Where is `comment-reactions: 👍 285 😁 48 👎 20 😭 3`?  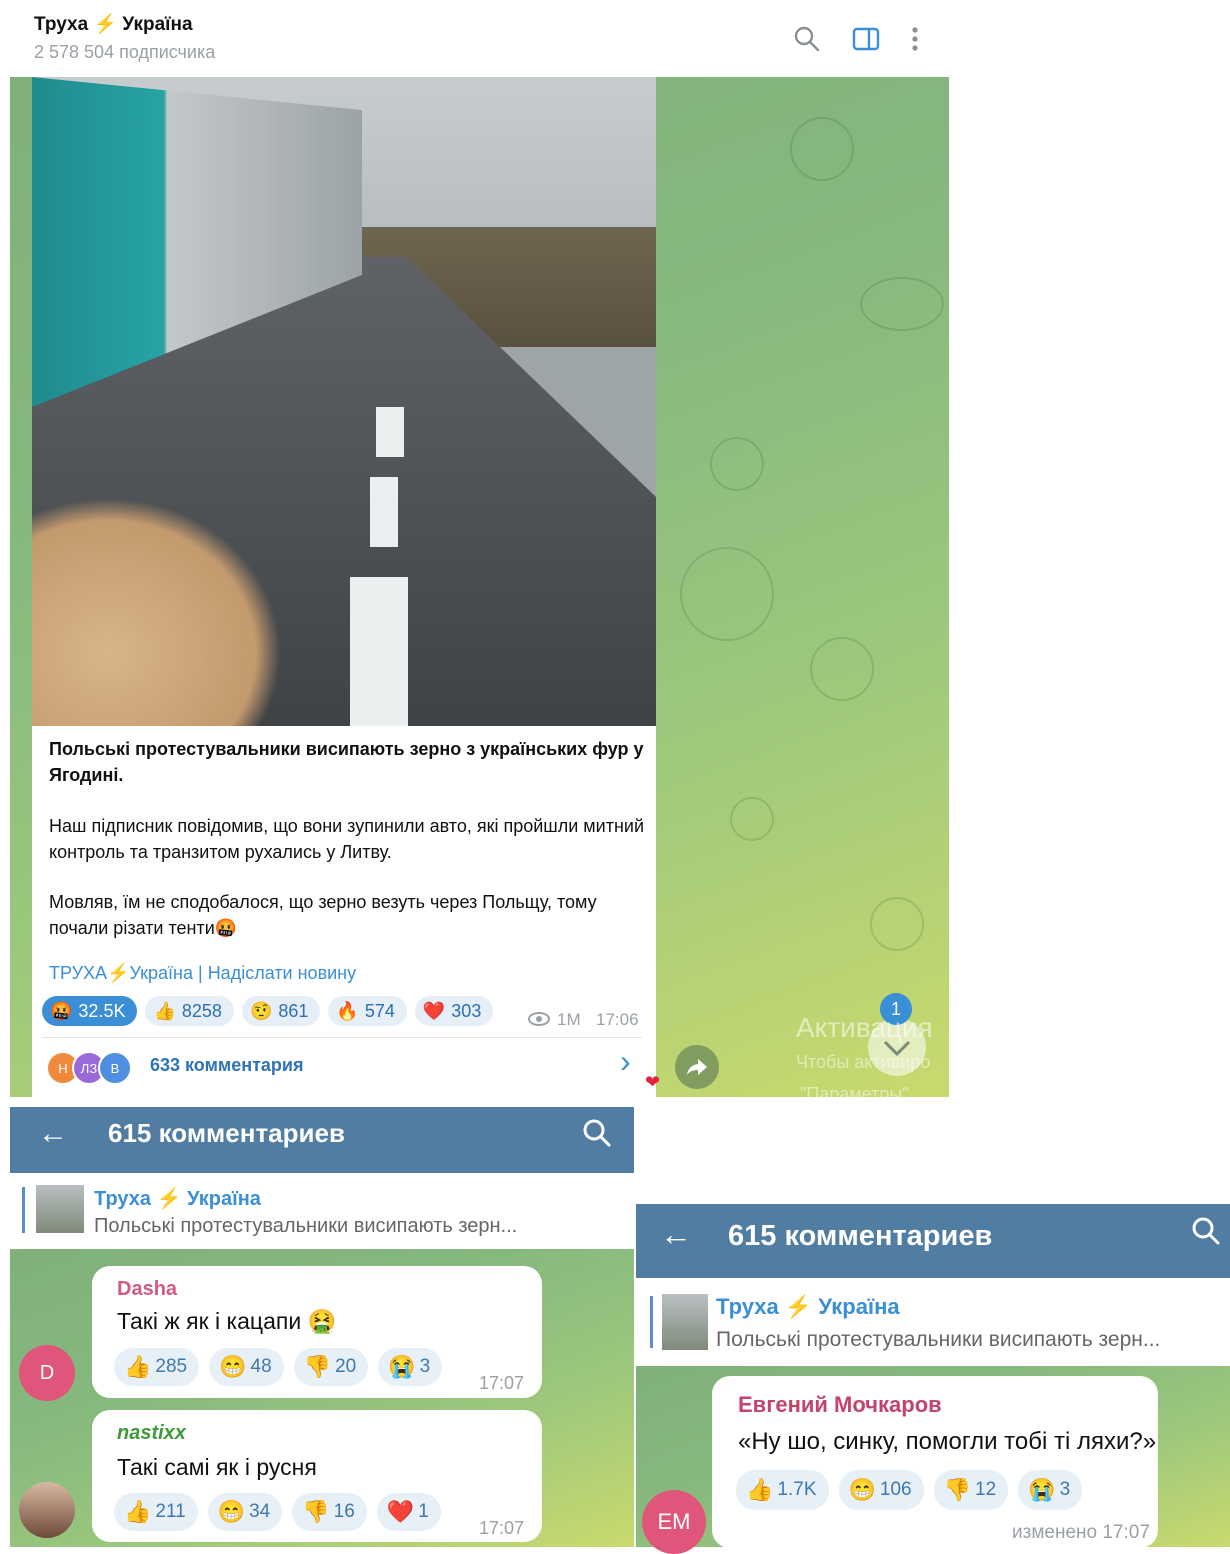
comment-reactions: 👍 285 😁 48 👎 20 😭 3 is located at coordinates (278, 1367).